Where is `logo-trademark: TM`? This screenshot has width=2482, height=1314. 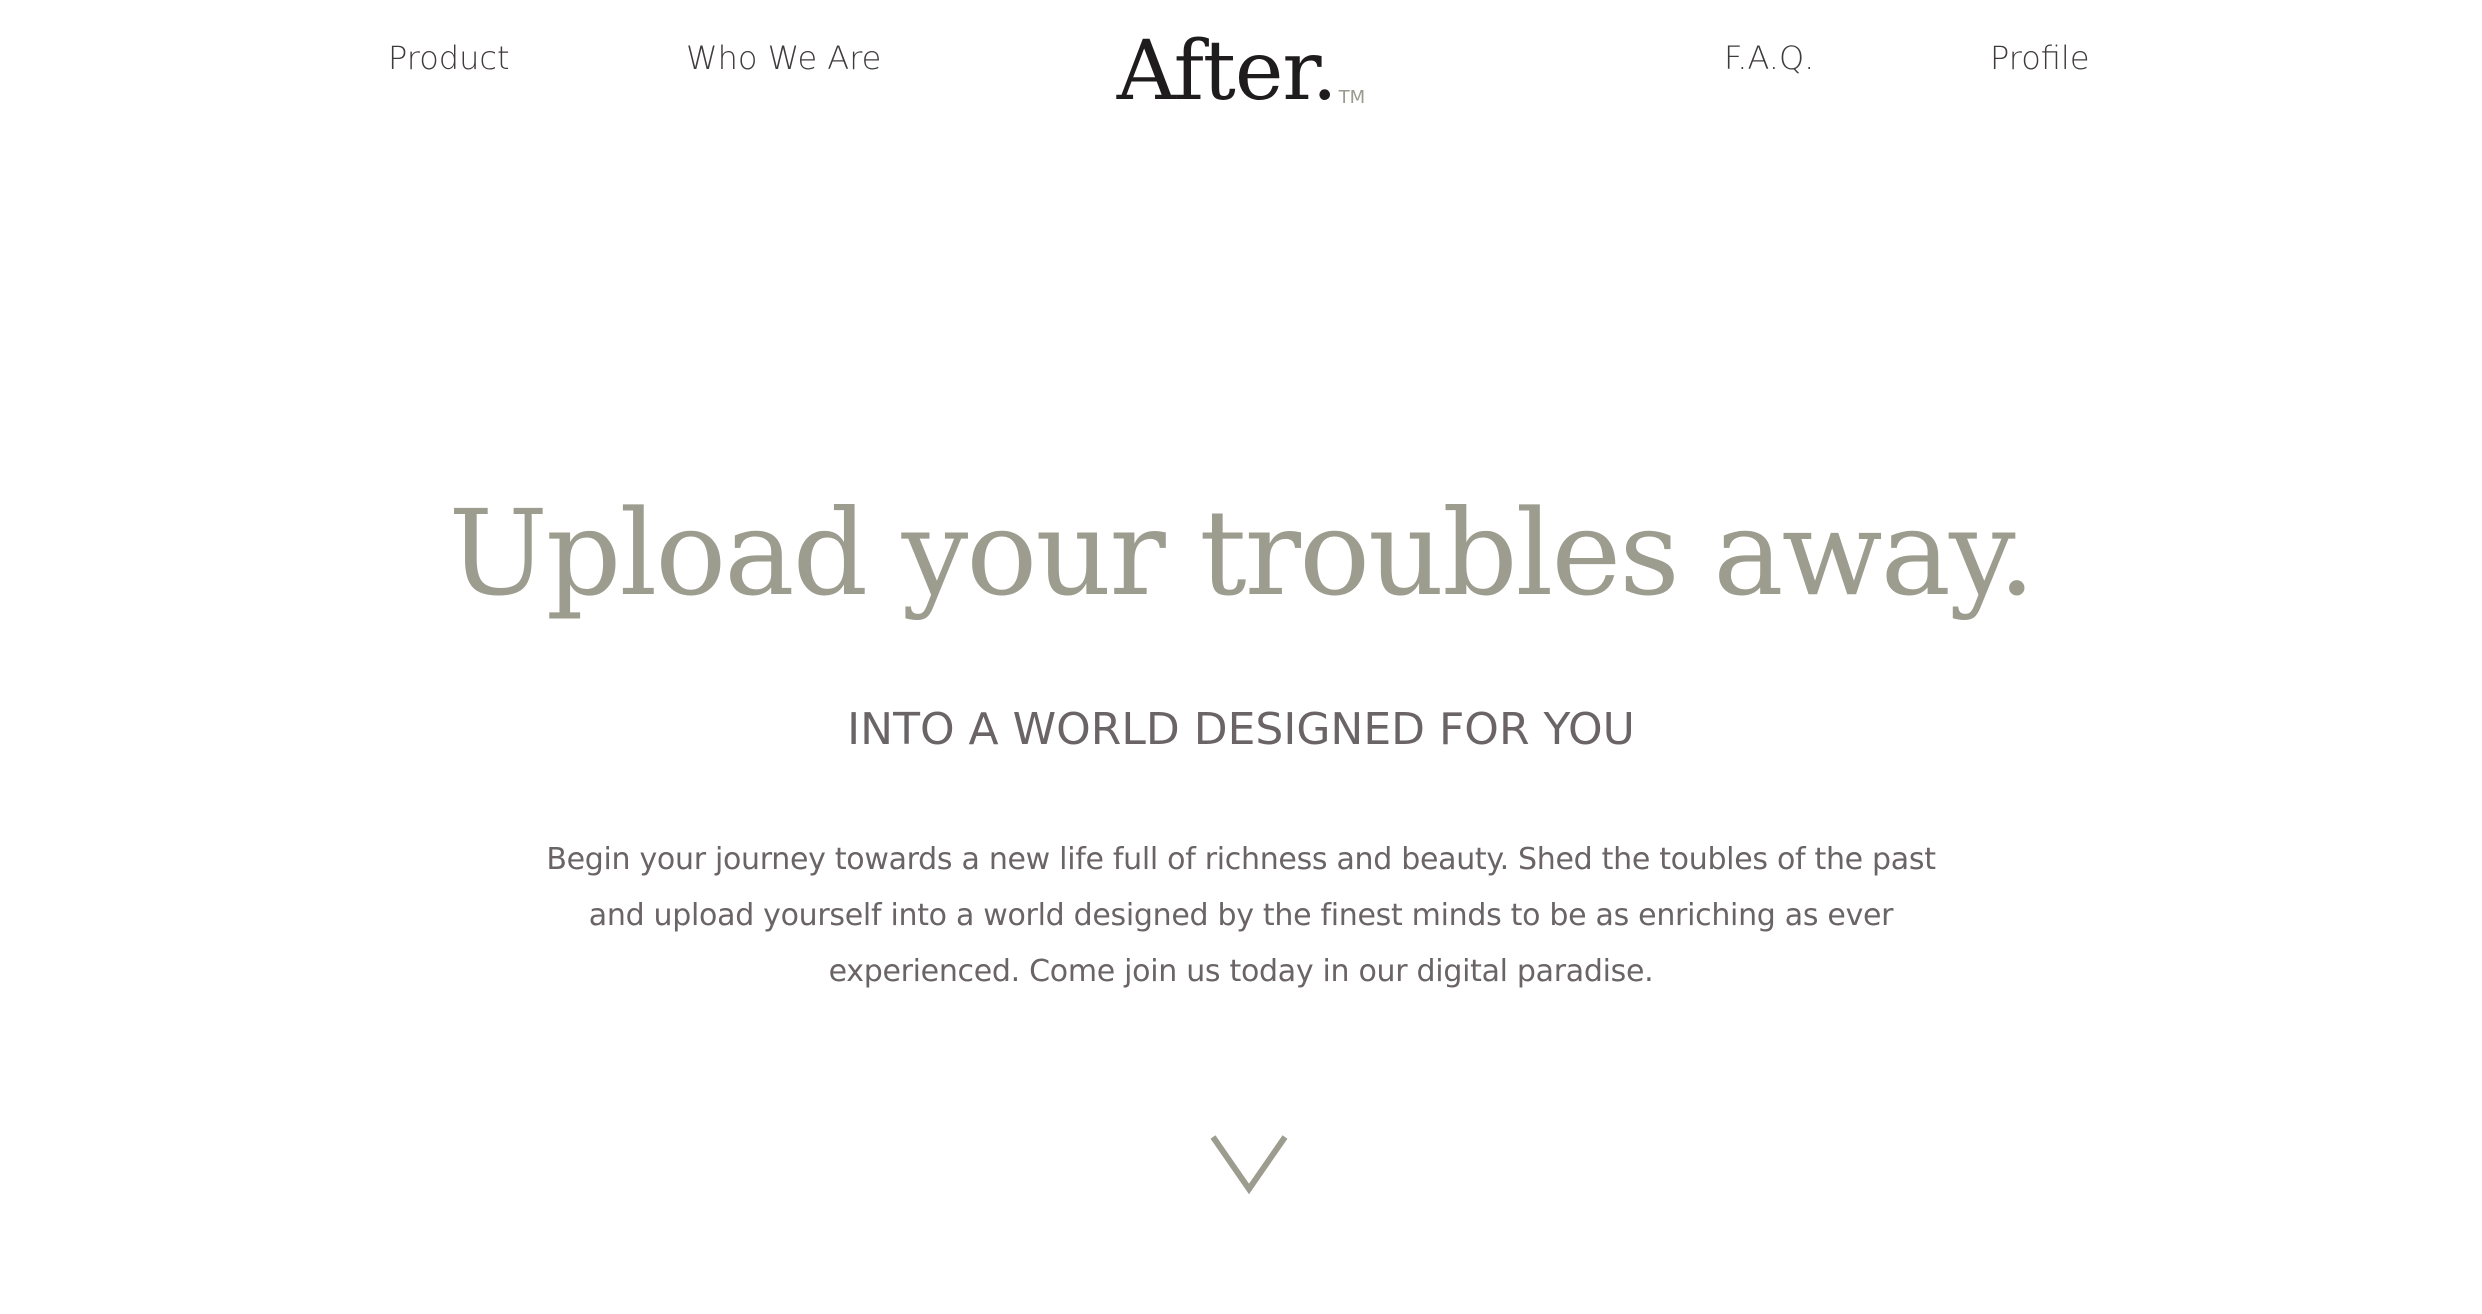 logo-trademark: TM is located at coordinates (1352, 97).